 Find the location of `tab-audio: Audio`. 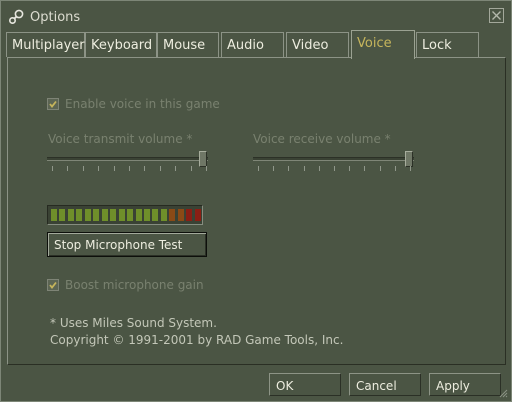

tab-audio: Audio is located at coordinates (252, 44).